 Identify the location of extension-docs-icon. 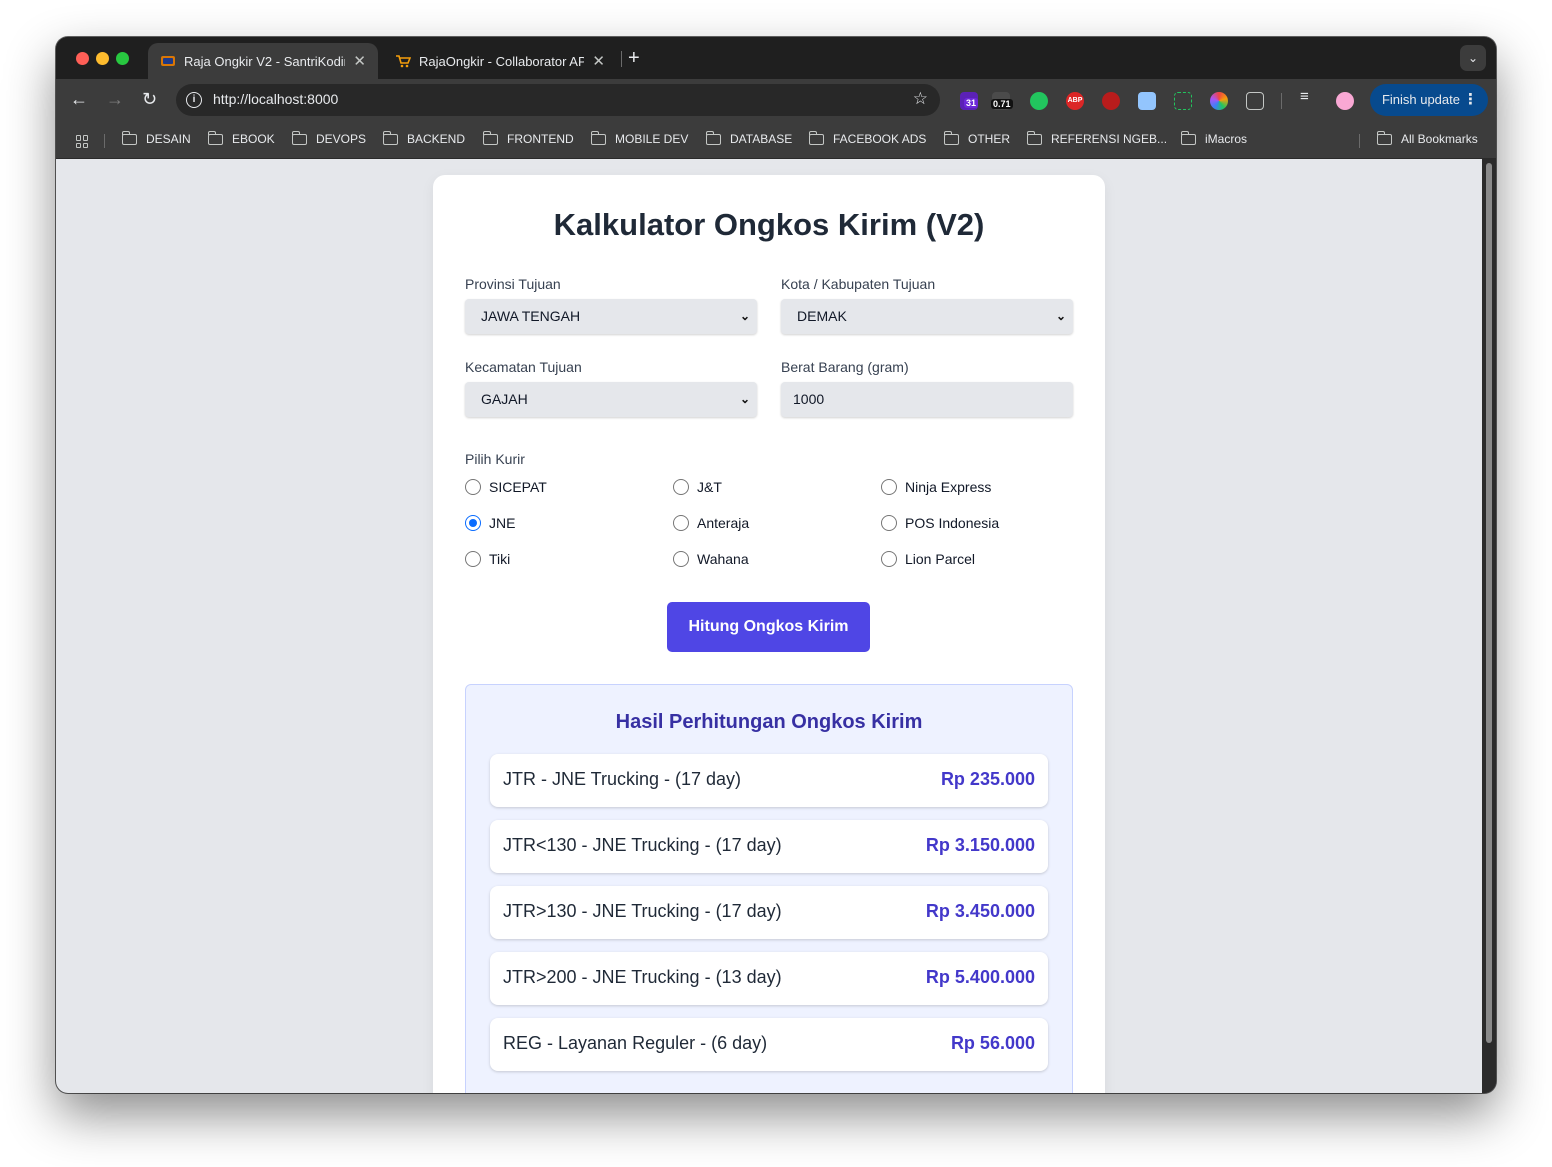
(1147, 101).